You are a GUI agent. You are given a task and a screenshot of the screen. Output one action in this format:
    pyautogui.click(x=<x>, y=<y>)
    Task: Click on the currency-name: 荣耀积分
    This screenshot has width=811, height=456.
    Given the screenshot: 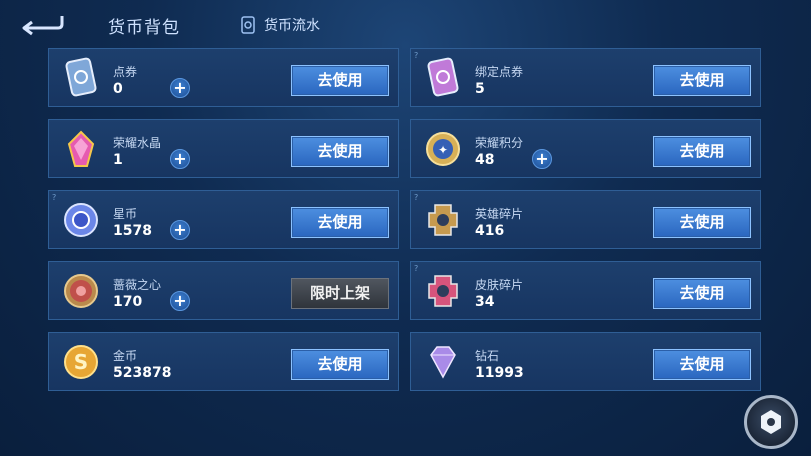 What is the action you would take?
    pyautogui.click(x=499, y=143)
    